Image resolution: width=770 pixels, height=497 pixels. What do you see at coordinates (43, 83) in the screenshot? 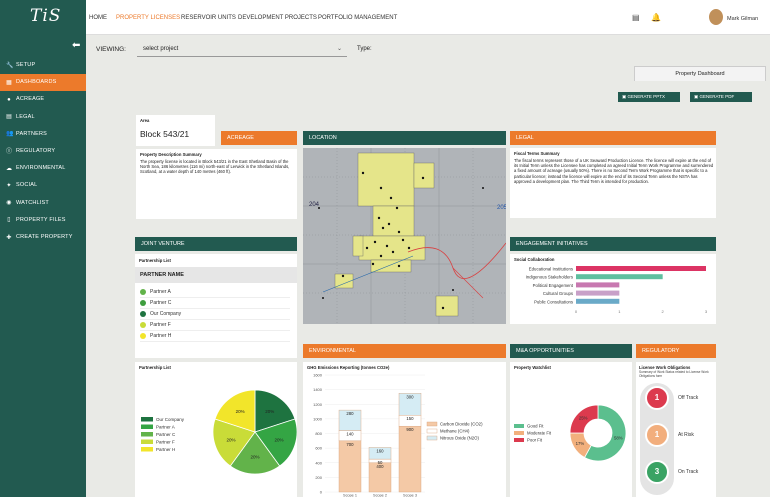
I see `sidebar-item-dashboards: ▦ DASHBOARDS` at bounding box center [43, 83].